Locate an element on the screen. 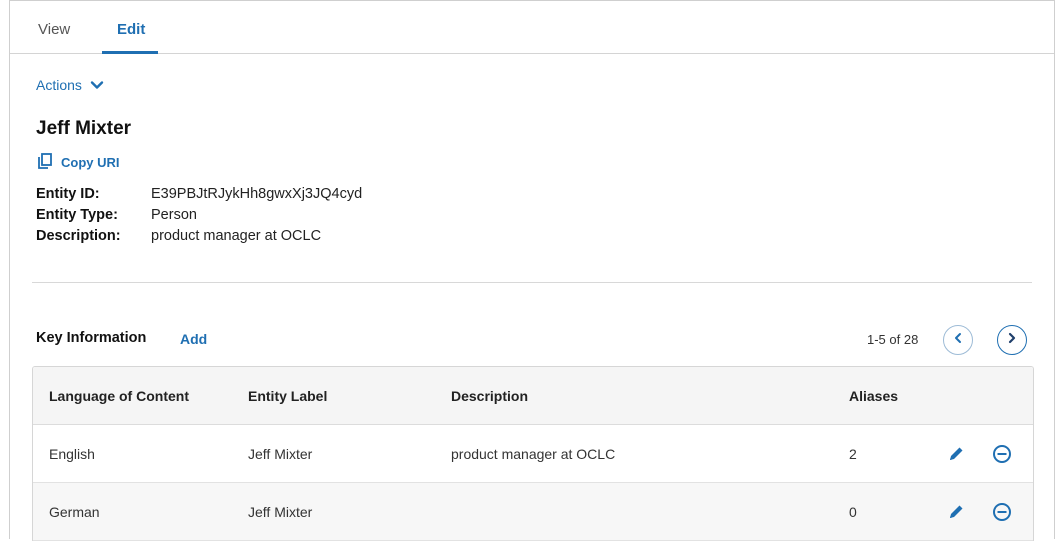 The image size is (1061, 541). entity-type-row: Entity Type: Person is located at coordinates (199, 217).